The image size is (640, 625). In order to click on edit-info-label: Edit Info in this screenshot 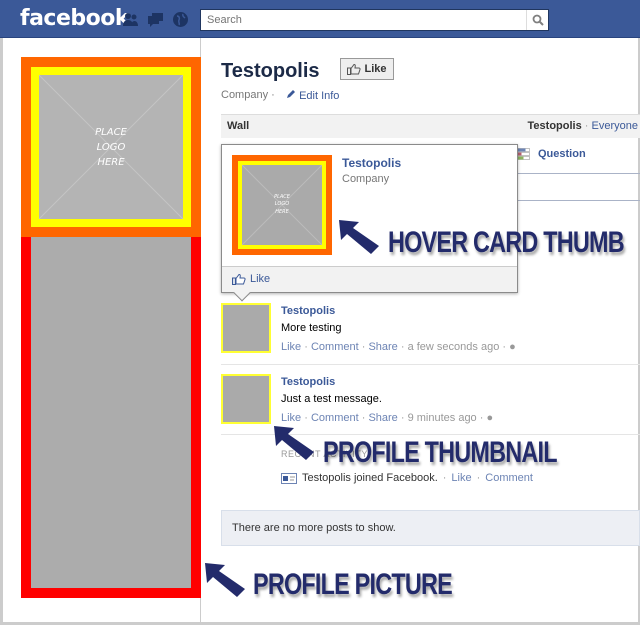, I will do `click(319, 96)`.